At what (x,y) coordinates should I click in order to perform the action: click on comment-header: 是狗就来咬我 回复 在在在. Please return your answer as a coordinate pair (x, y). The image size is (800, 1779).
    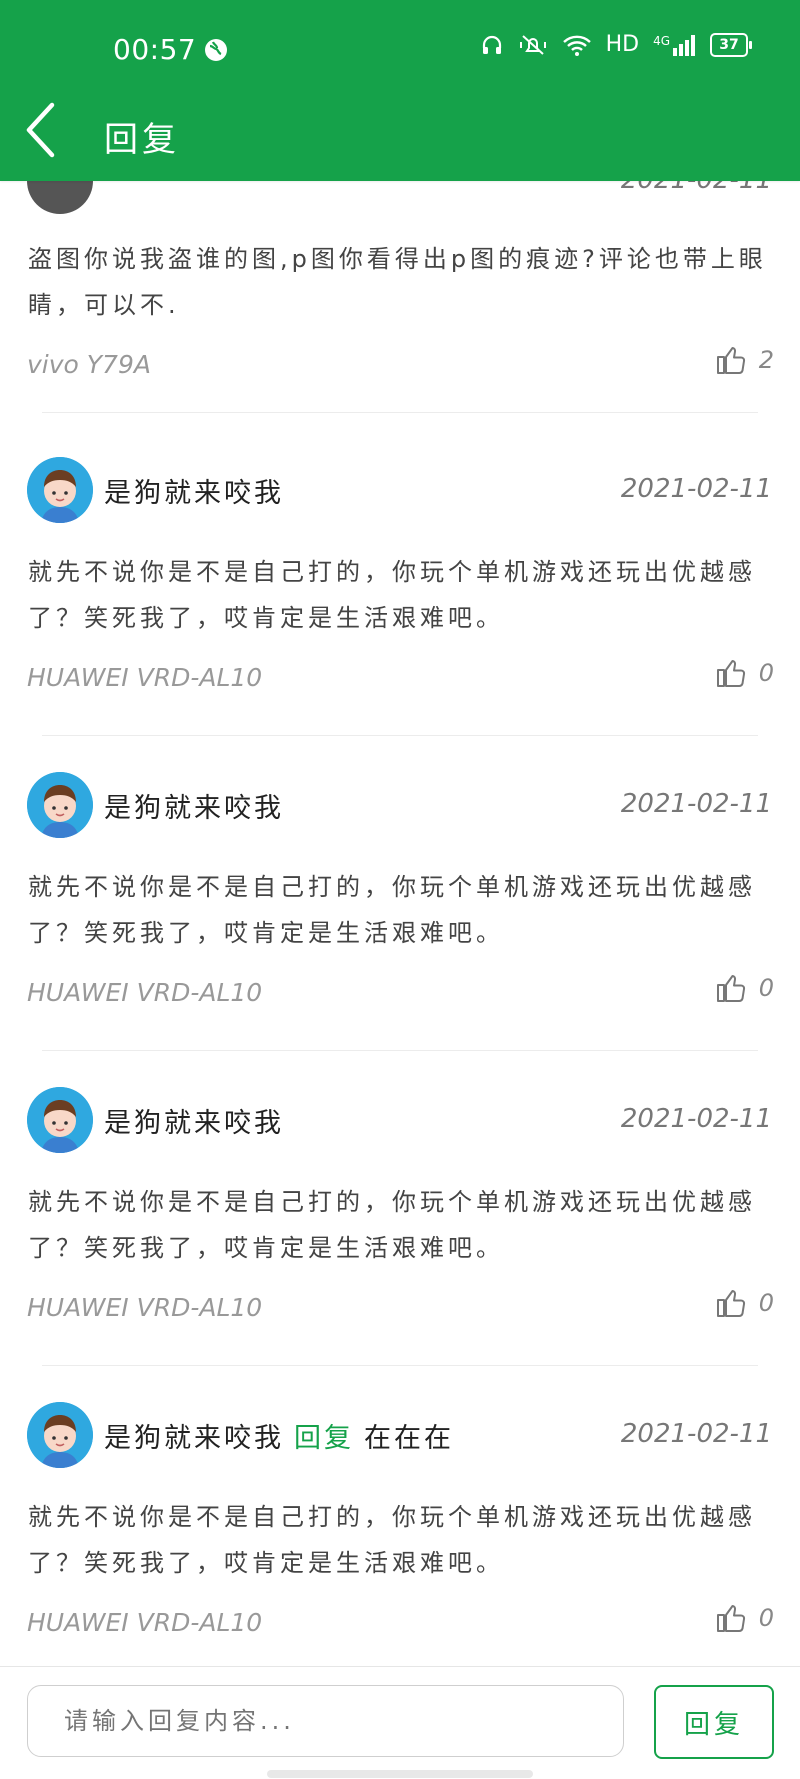
    Looking at the image, I should click on (279, 1435).